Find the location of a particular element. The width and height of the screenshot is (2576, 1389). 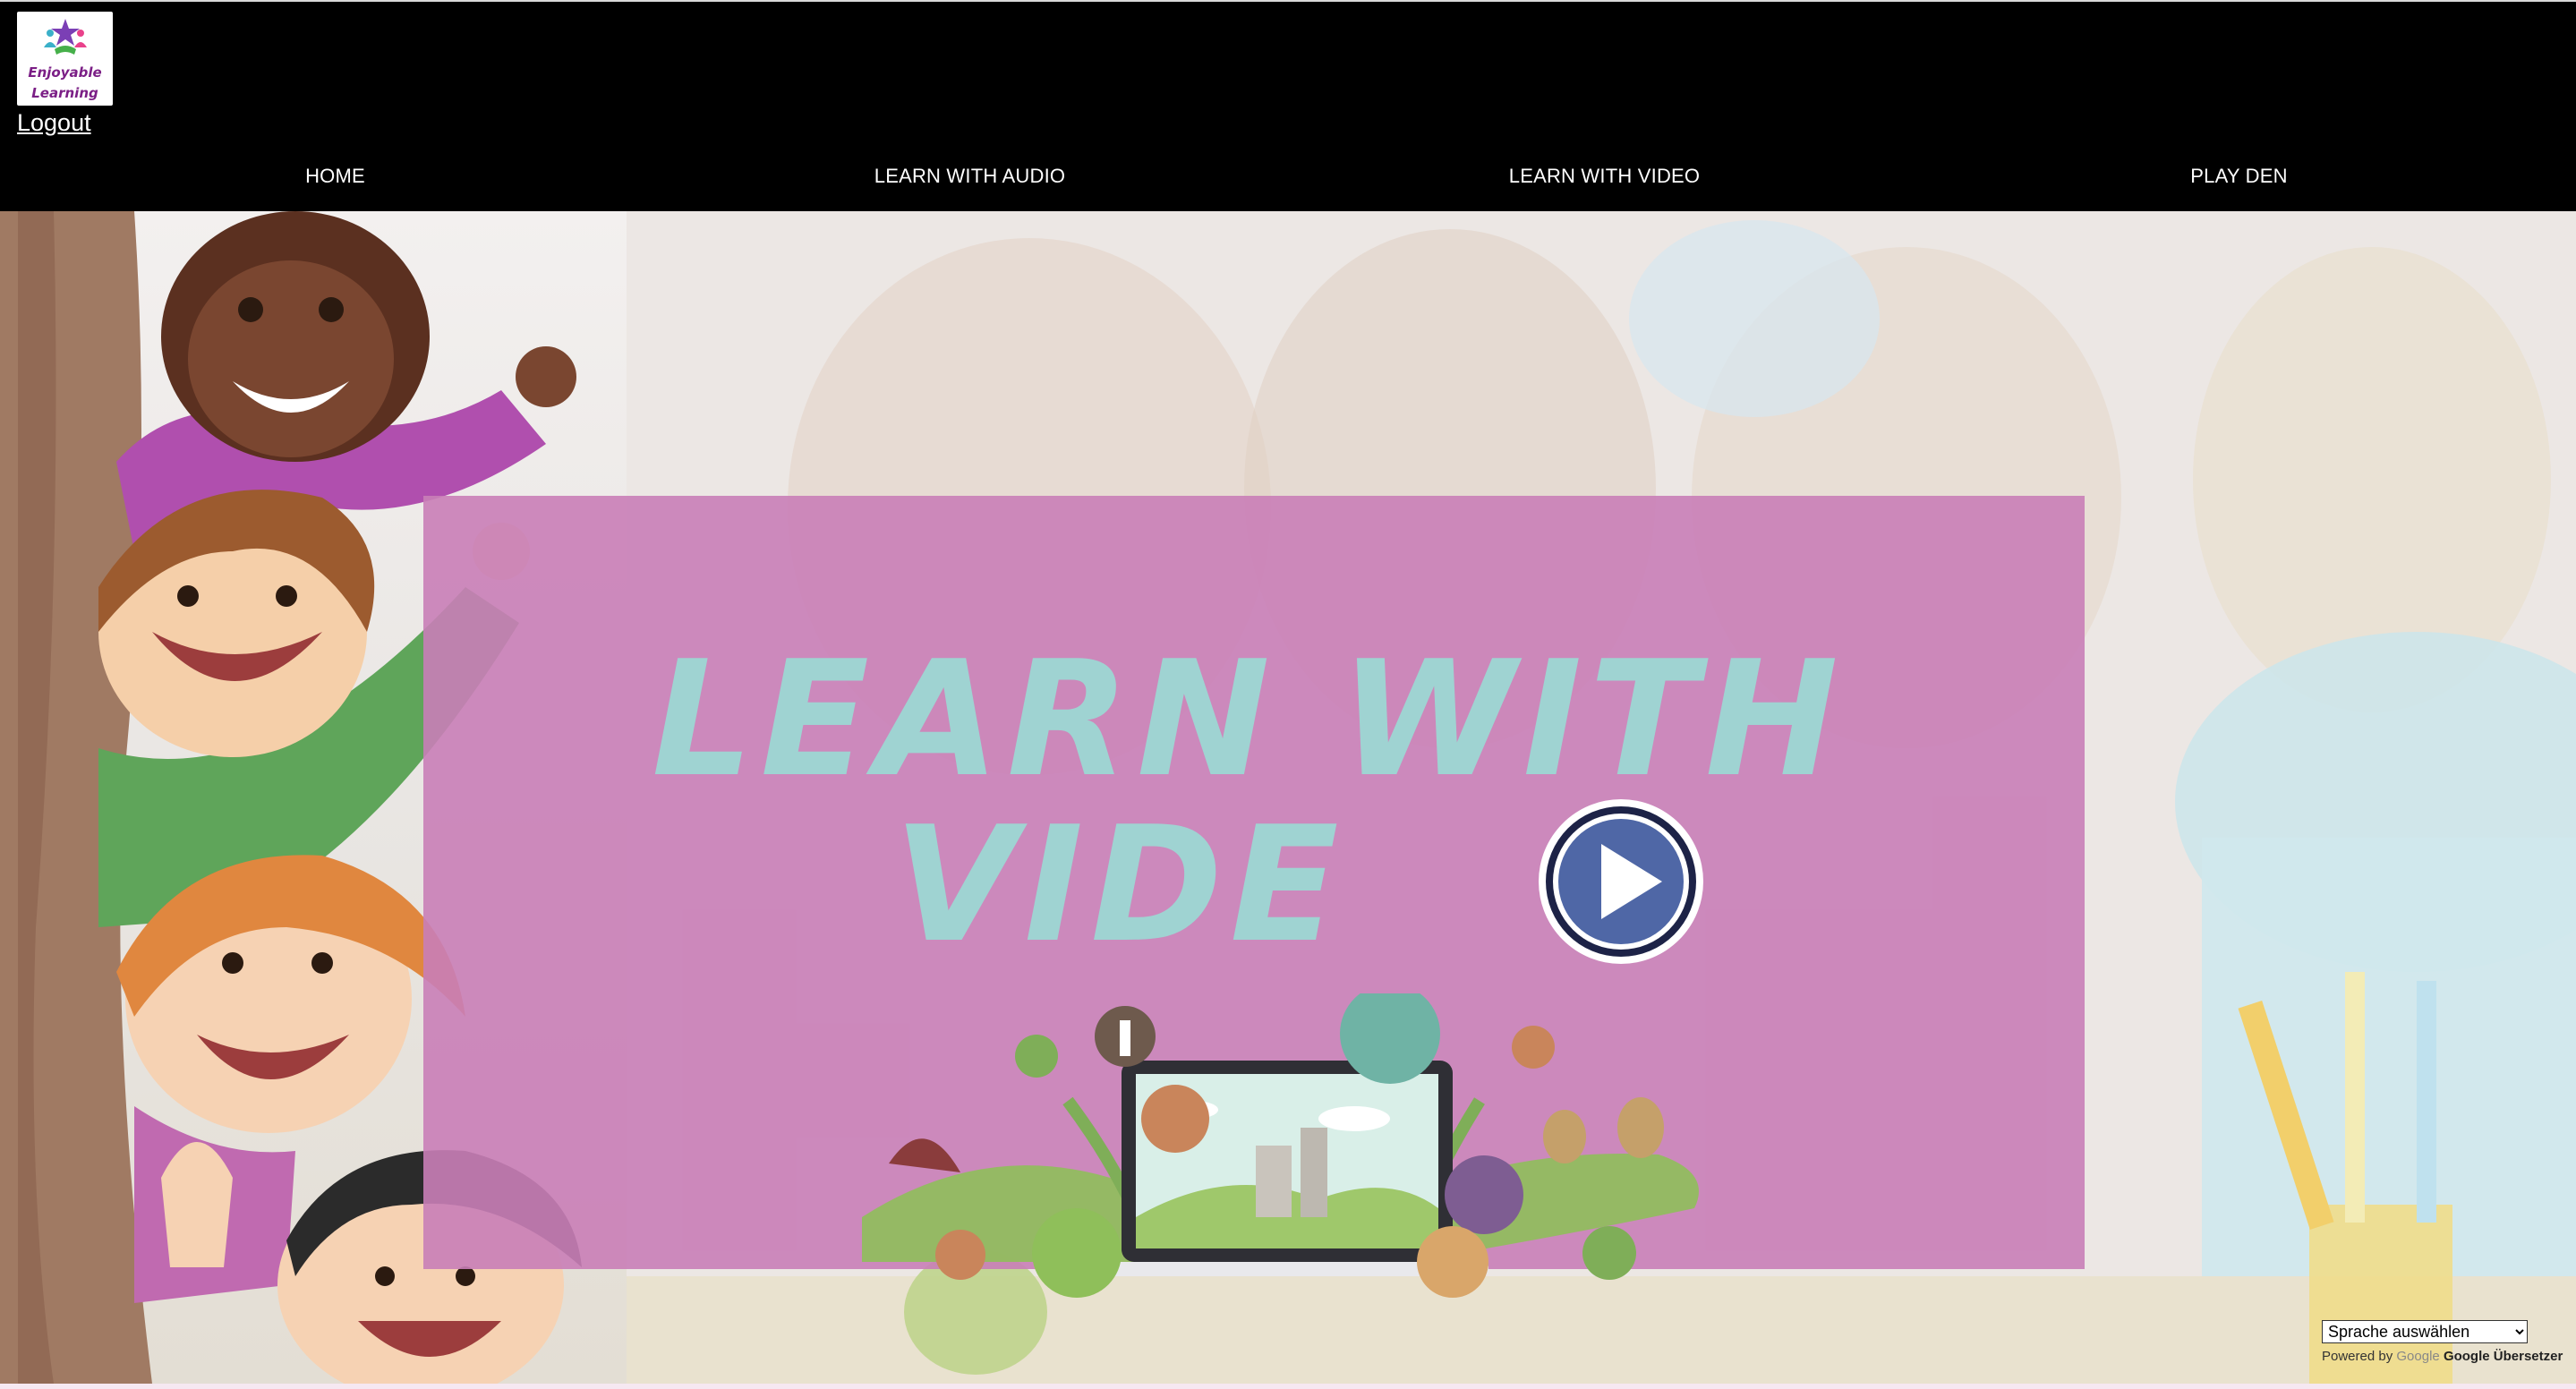

powered-by-text: Powered by is located at coordinates (2357, 1357).